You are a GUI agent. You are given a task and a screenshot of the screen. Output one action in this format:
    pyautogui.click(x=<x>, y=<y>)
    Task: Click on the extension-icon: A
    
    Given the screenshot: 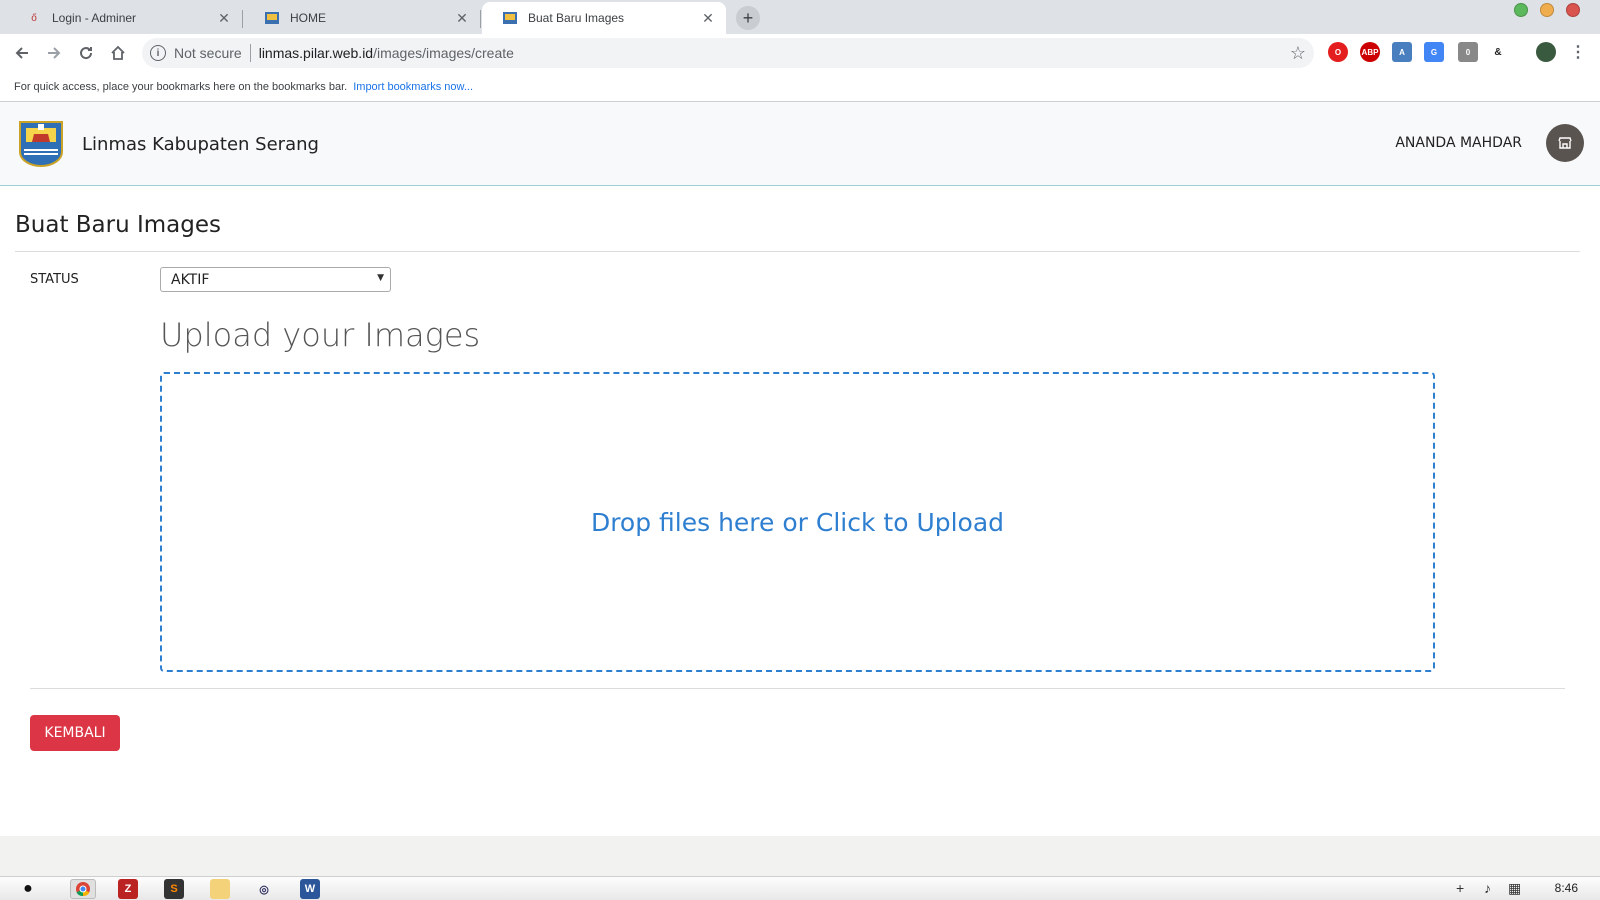 What is the action you would take?
    pyautogui.click(x=1402, y=52)
    